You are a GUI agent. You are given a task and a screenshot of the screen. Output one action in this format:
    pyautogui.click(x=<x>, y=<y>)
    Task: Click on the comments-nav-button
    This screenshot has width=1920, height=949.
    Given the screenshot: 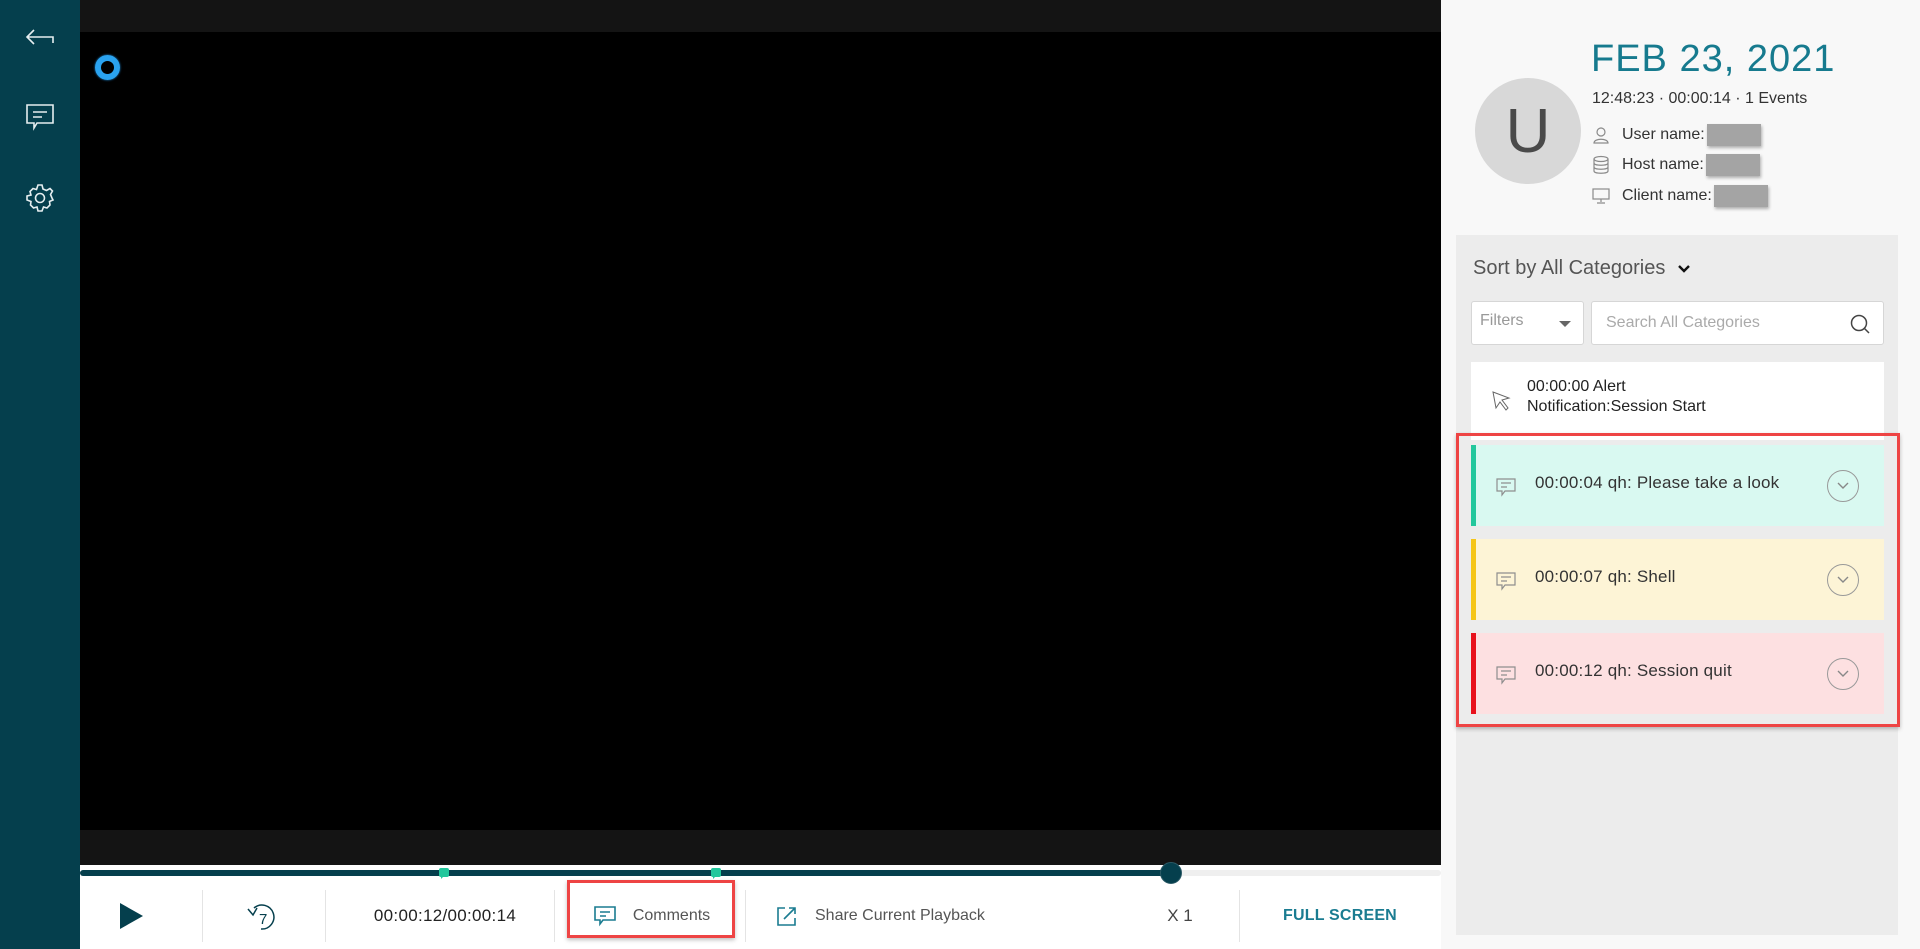 What is the action you would take?
    pyautogui.click(x=40, y=117)
    